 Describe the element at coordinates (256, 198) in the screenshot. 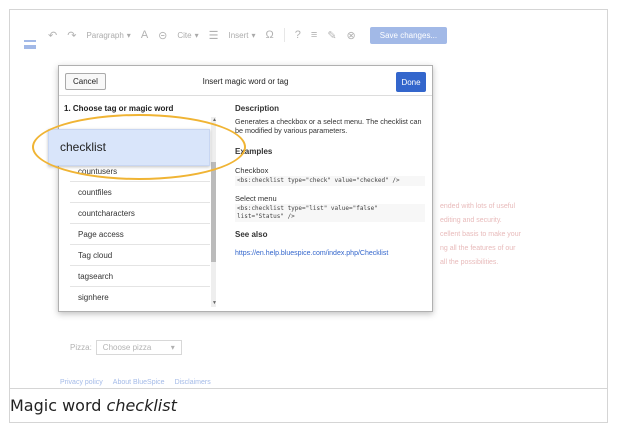

I see `select-example-label: Select menu` at that location.